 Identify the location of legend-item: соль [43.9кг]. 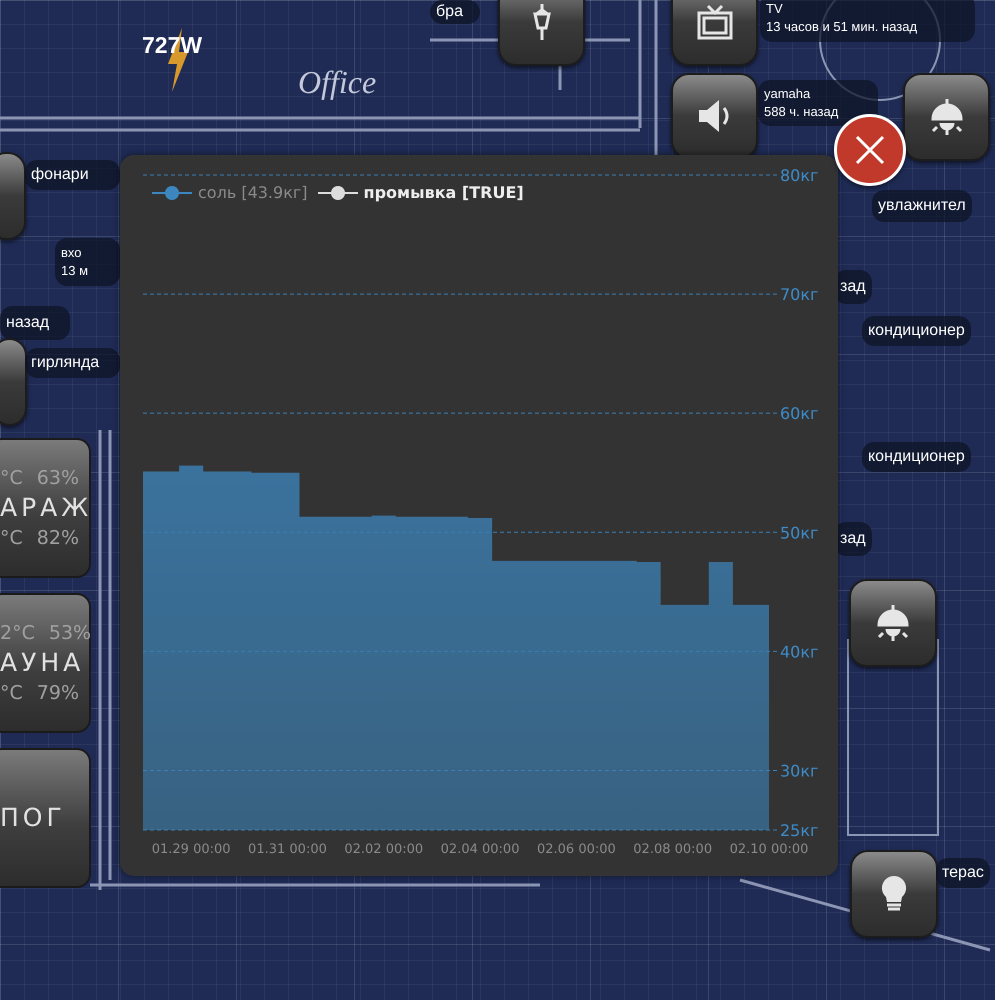
(230, 192).